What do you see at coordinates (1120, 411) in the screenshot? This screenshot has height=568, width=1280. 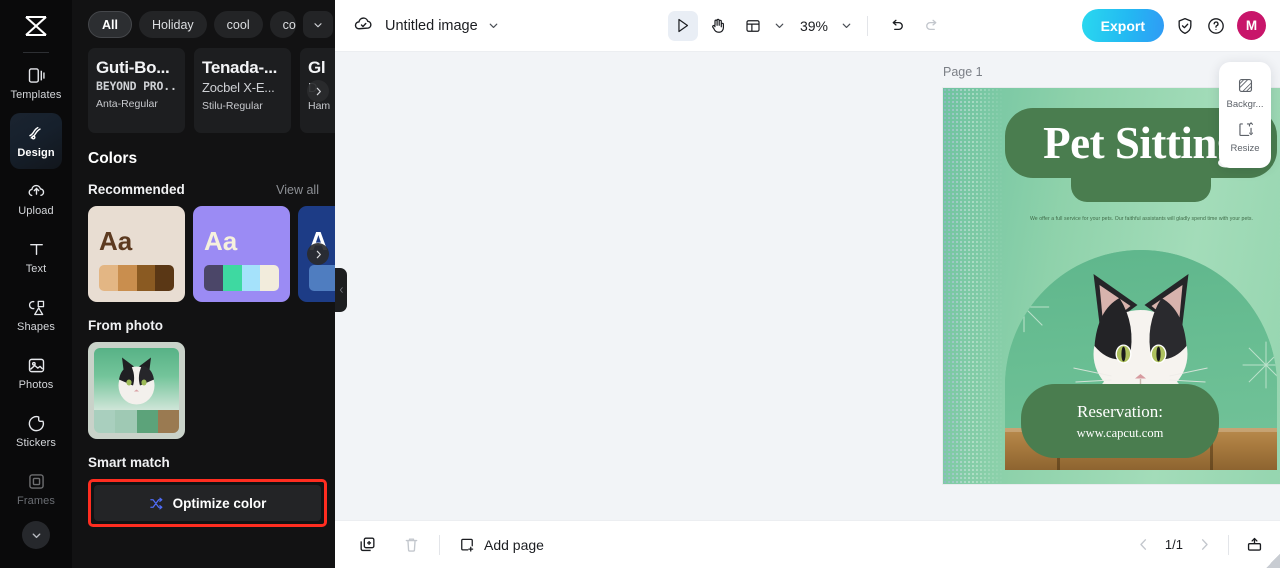 I see `reservation-label: Reservation:` at bounding box center [1120, 411].